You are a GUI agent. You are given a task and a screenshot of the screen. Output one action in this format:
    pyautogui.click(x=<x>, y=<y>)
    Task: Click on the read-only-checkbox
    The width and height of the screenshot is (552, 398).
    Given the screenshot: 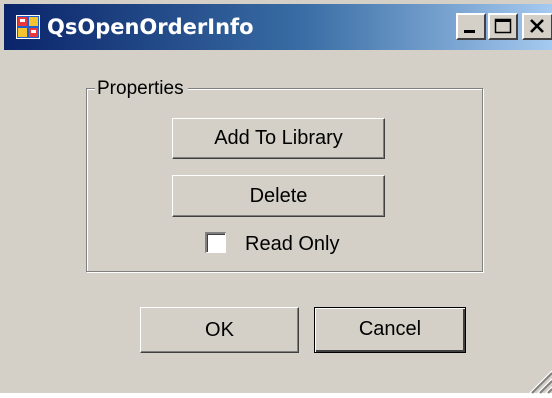 What is the action you would take?
    pyautogui.click(x=215, y=242)
    